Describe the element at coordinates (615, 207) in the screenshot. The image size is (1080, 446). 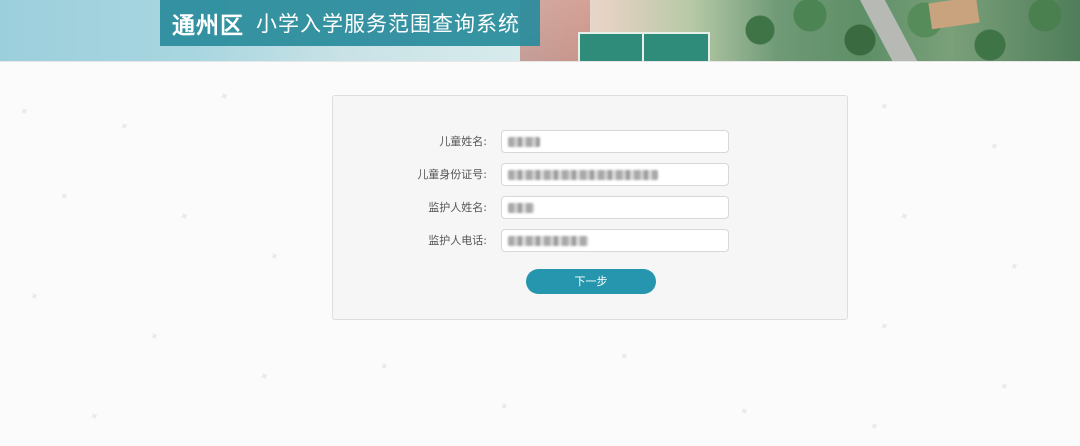
I see `guardian-name-input` at that location.